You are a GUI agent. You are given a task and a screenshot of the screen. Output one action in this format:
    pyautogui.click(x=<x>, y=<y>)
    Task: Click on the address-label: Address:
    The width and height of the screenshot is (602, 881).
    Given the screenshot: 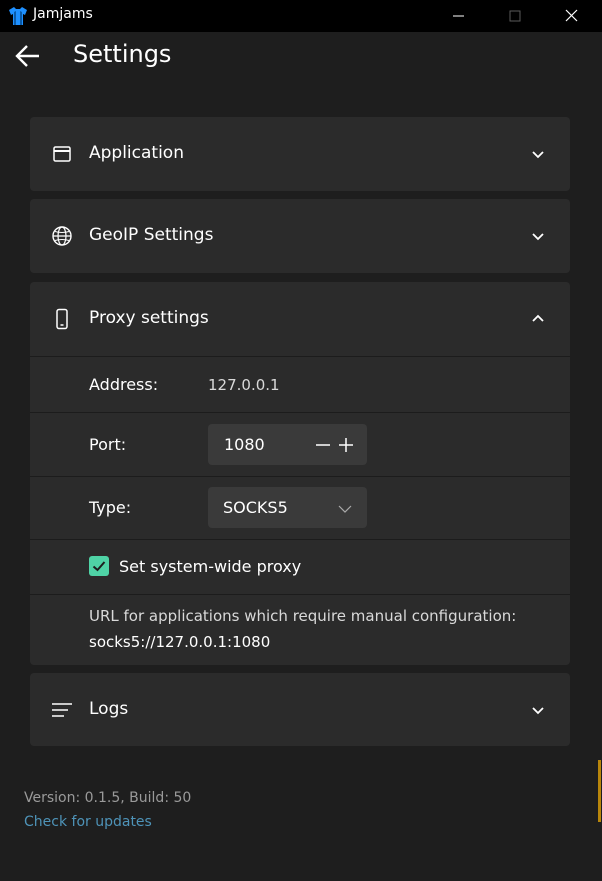 What is the action you would take?
    pyautogui.click(x=124, y=384)
    